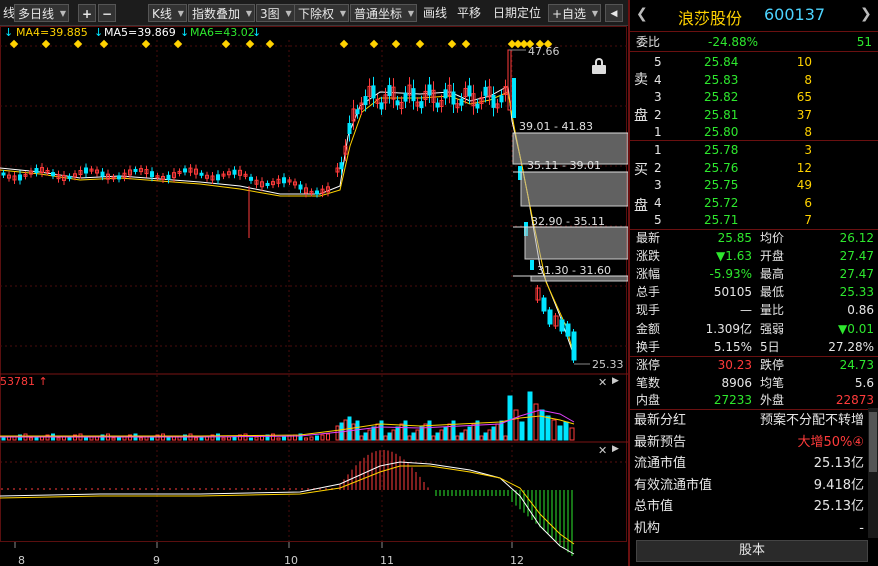 This screenshot has width=878, height=566. I want to click on sell-level-row: 4 25.83 8, so click(754, 80).